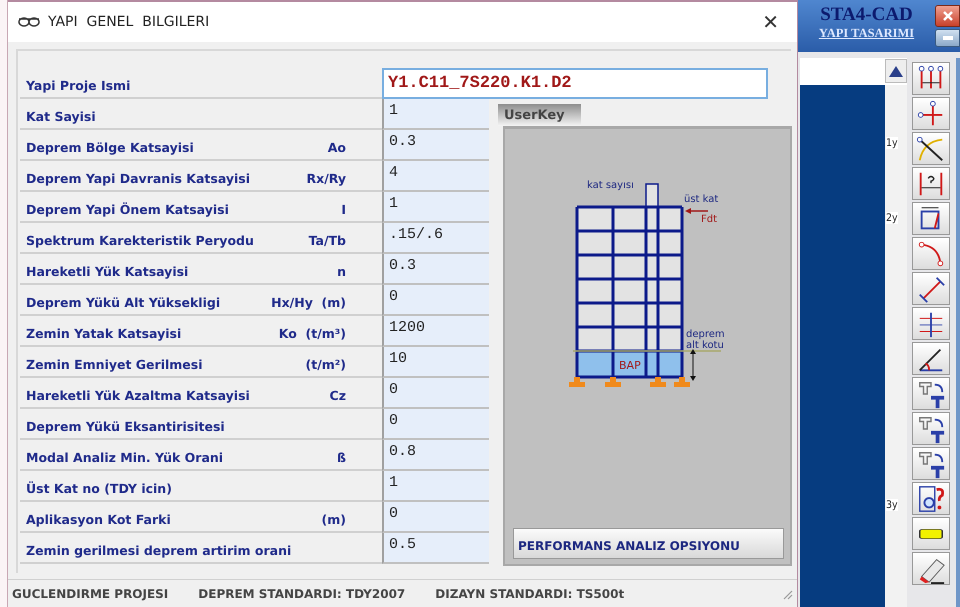 The height and width of the screenshot is (607, 960). What do you see at coordinates (866, 33) in the screenshot?
I see `app-subtitle-link: YAPI TASARIMI` at bounding box center [866, 33].